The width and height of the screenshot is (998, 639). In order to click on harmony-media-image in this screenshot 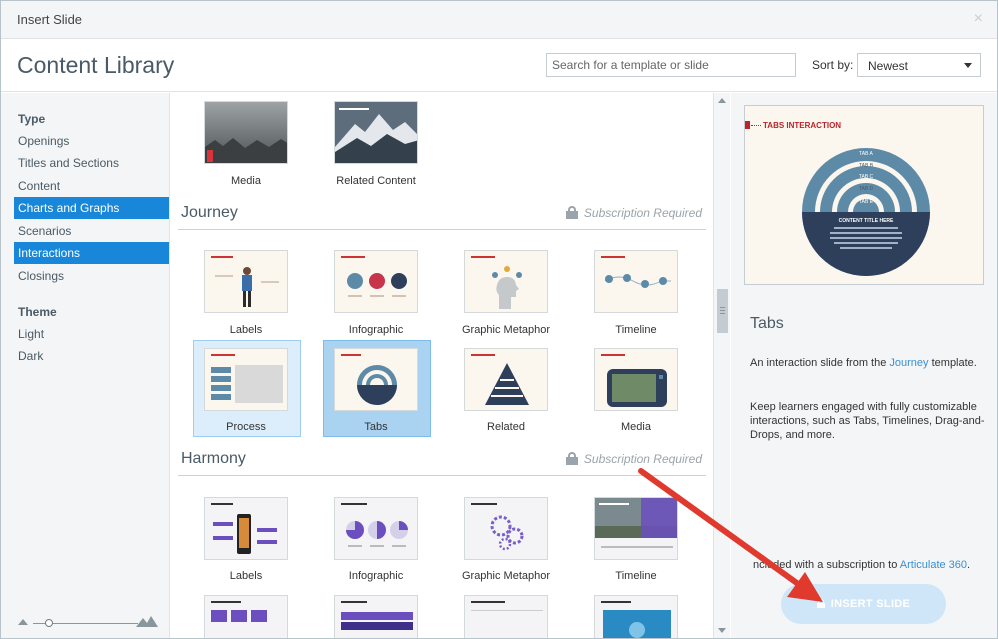, I will do `click(636, 617)`.